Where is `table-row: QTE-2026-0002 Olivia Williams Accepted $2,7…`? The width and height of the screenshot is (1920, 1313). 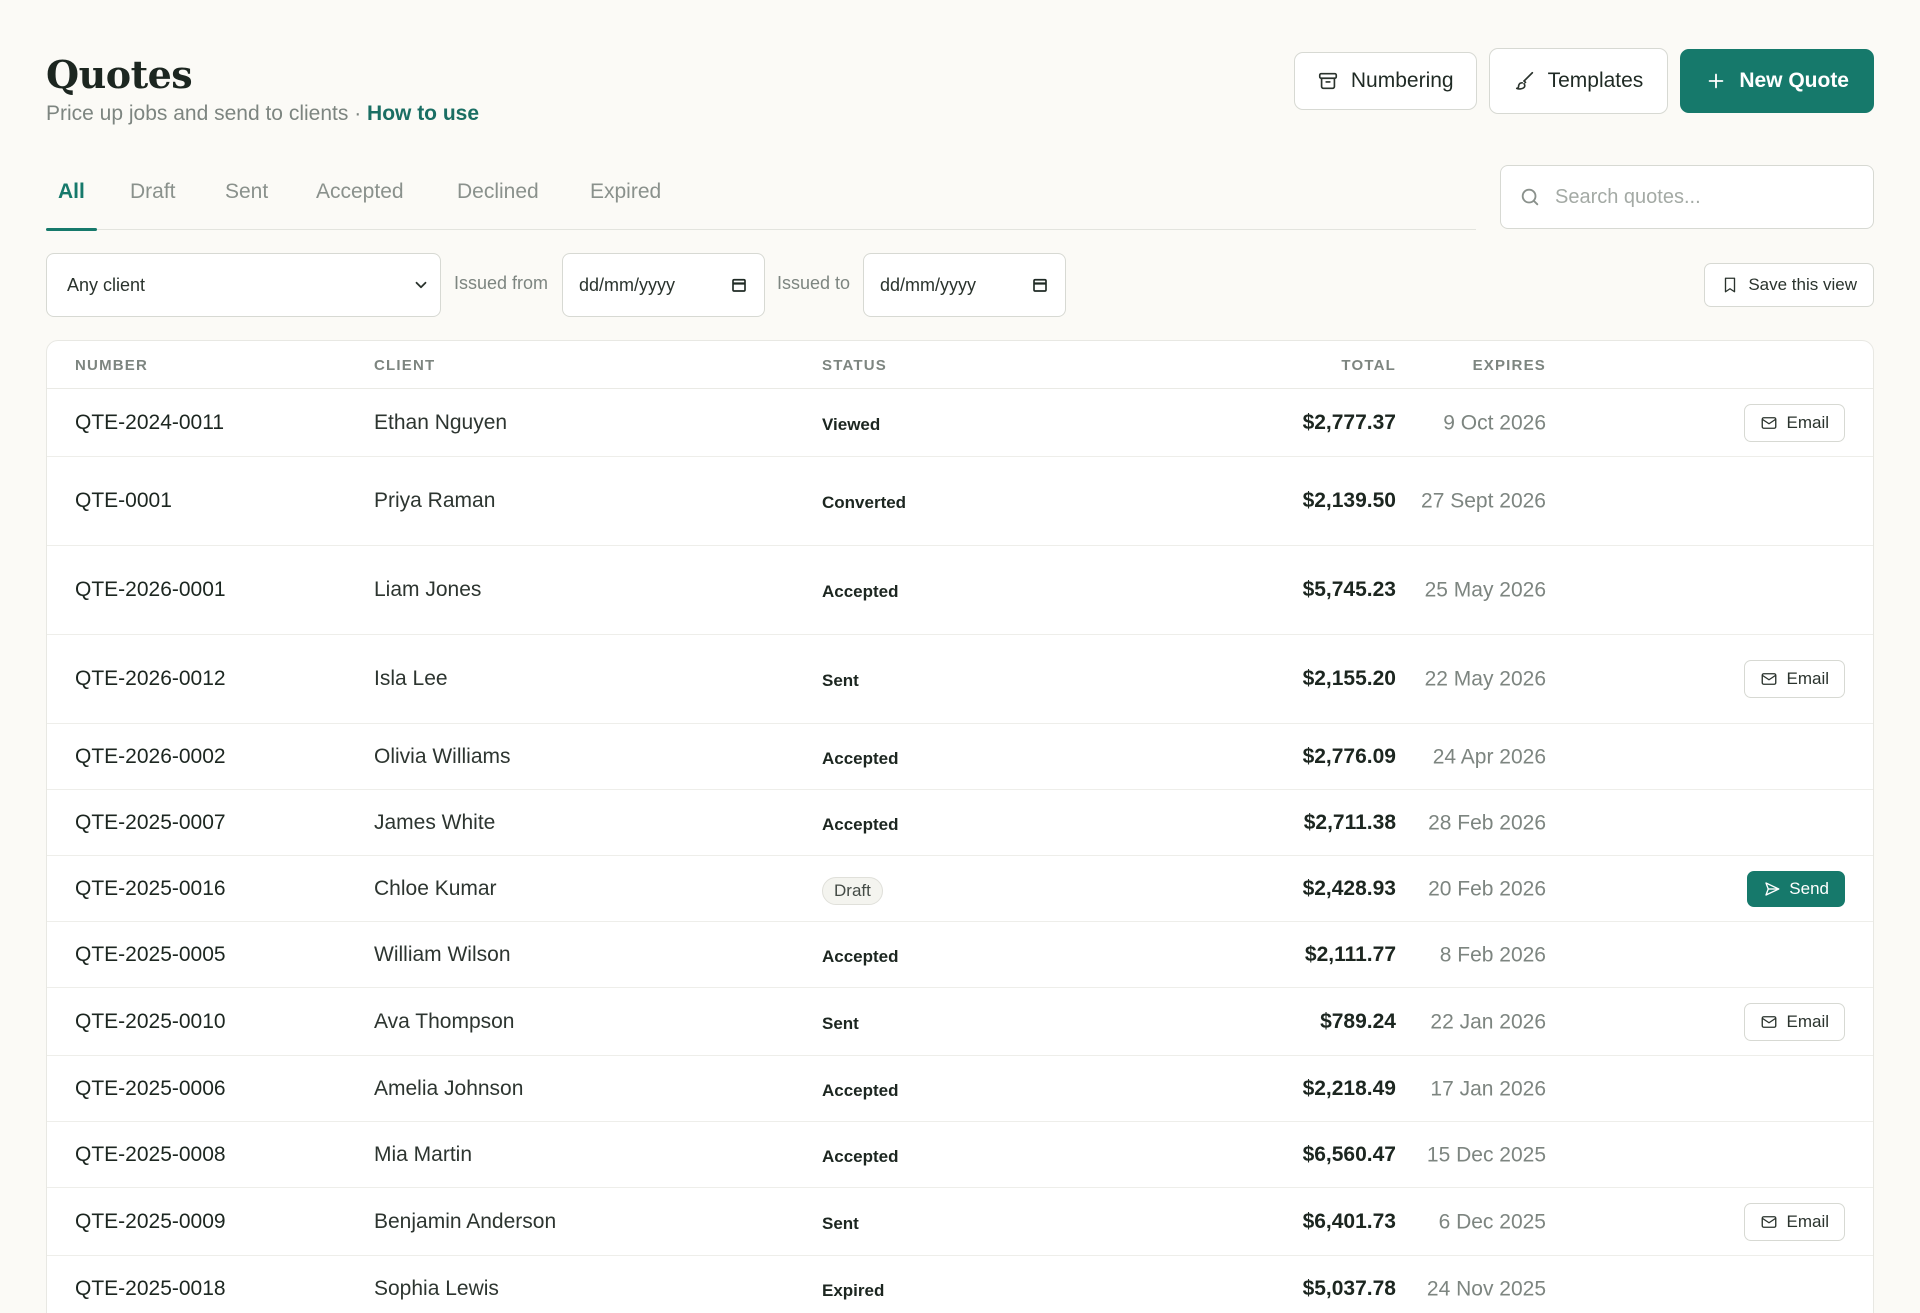
table-row: QTE-2026-0002 Olivia Williams Accepted $2,7… is located at coordinates (960, 757).